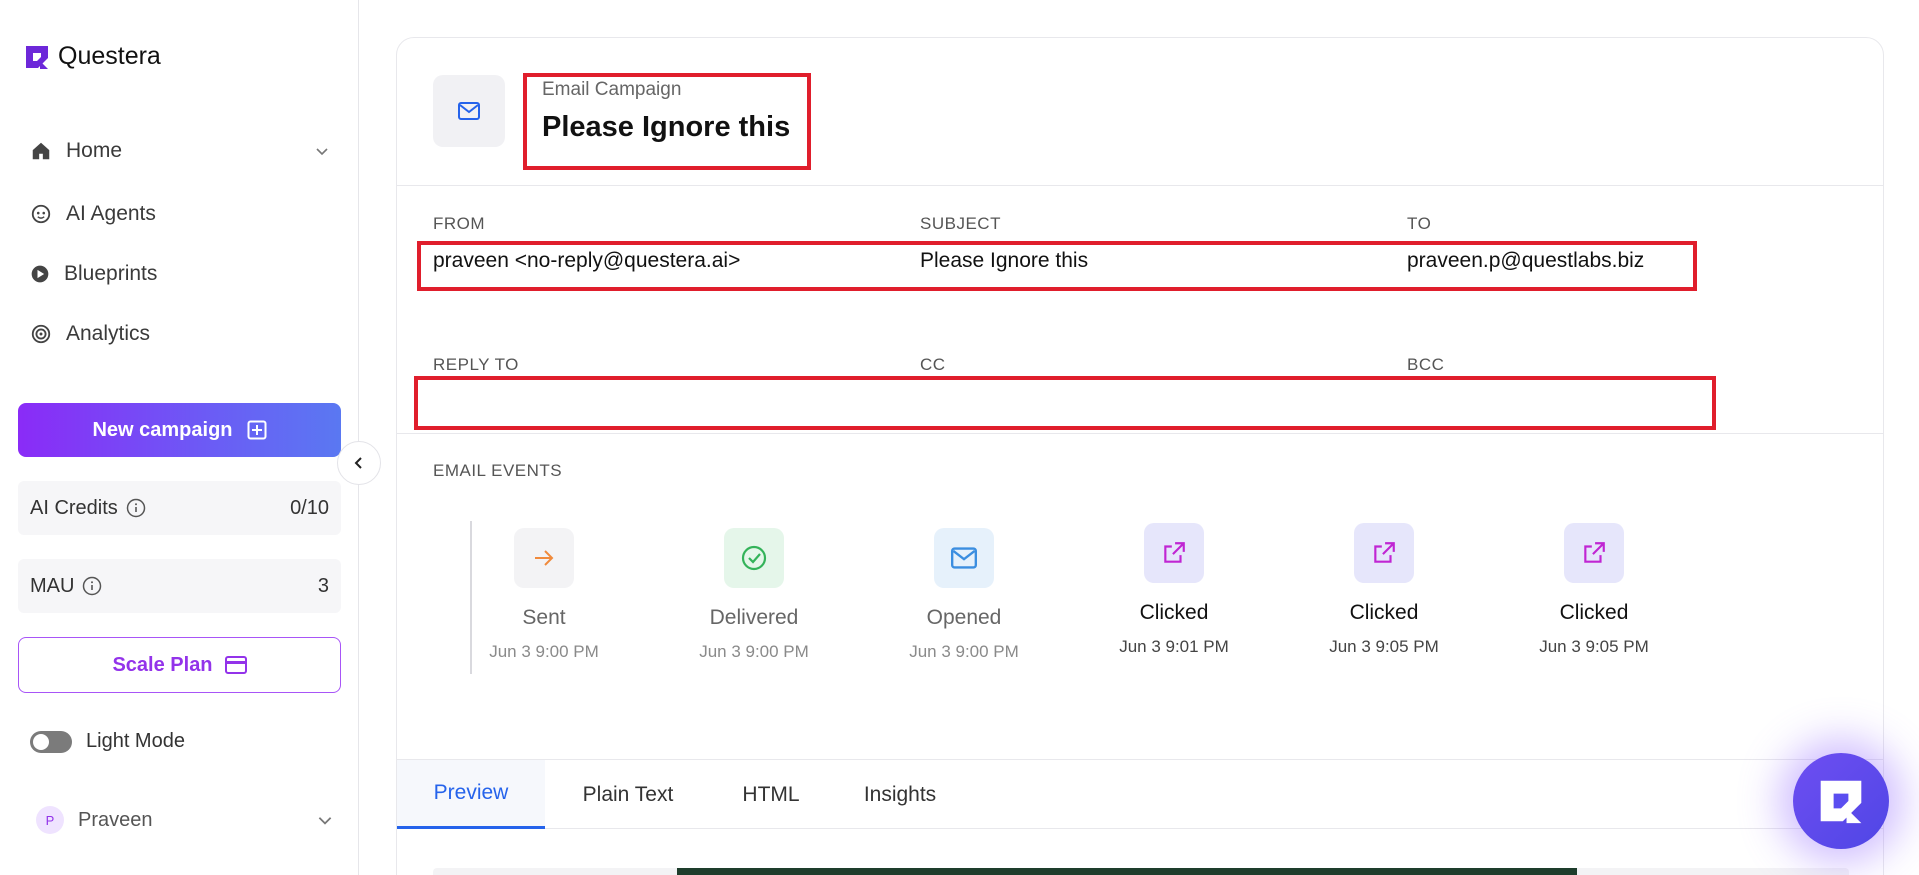  What do you see at coordinates (162, 429) in the screenshot?
I see `new-campaign-label: New campaign` at bounding box center [162, 429].